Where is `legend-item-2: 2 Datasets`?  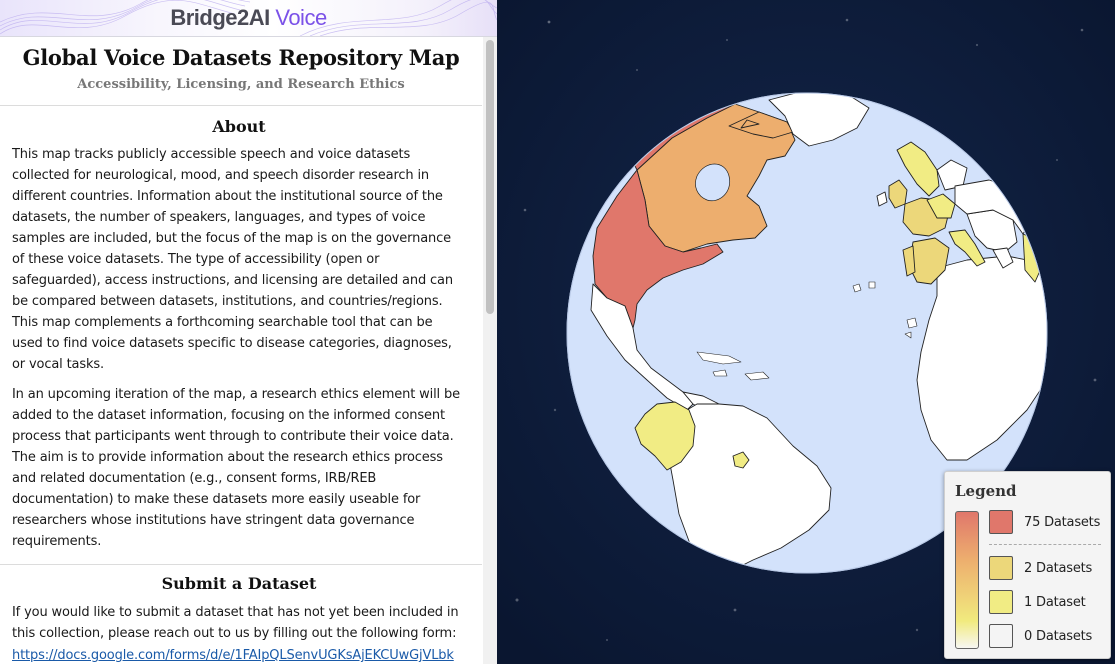
legend-item-2: 2 Datasets is located at coordinates (1040, 568).